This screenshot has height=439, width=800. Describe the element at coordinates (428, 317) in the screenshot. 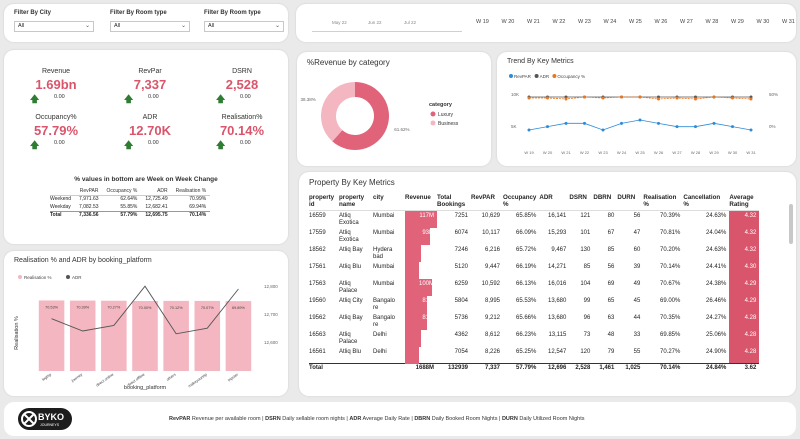

I see `revenue-value: 81M` at that location.